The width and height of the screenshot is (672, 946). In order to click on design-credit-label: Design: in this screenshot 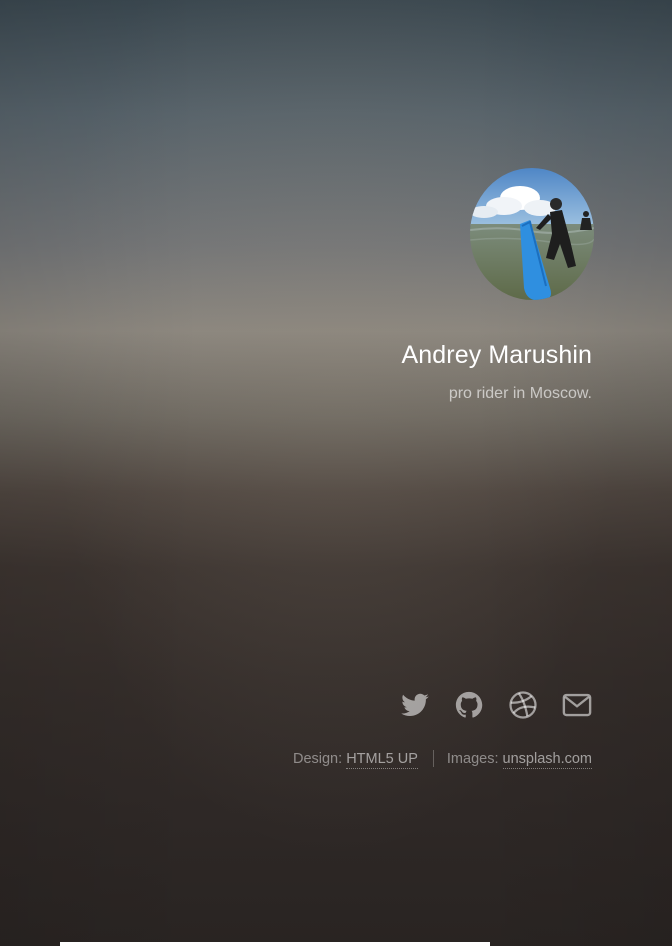, I will do `click(317, 758)`.